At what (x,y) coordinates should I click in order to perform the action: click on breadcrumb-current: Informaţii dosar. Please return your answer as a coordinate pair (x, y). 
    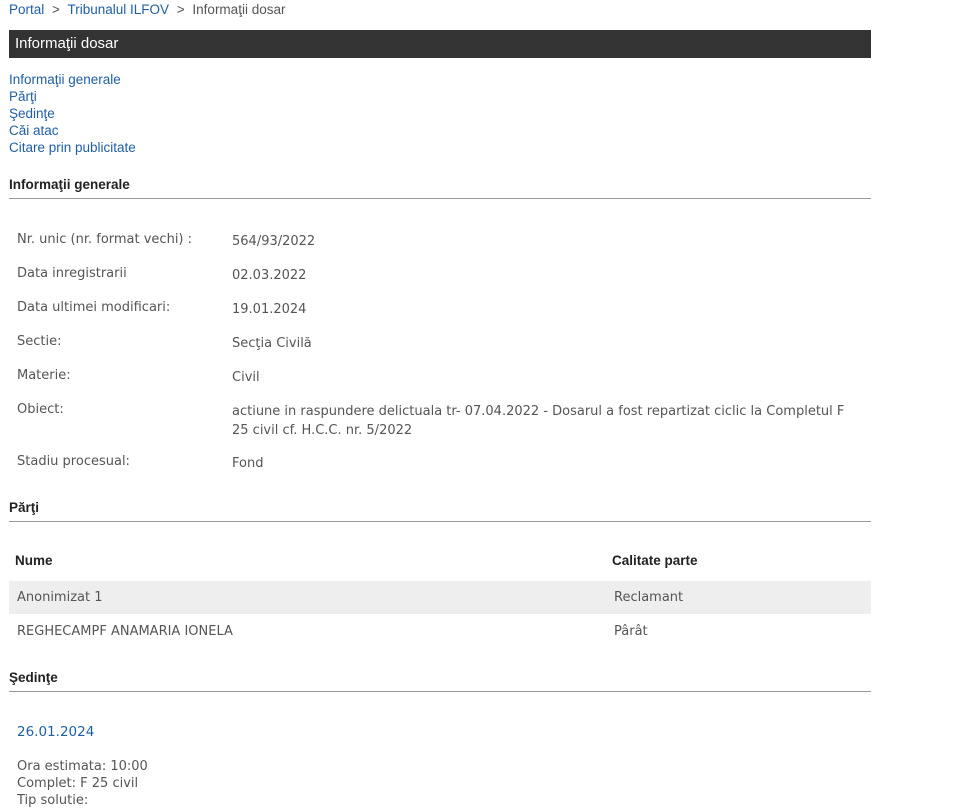
    Looking at the image, I should click on (239, 9).